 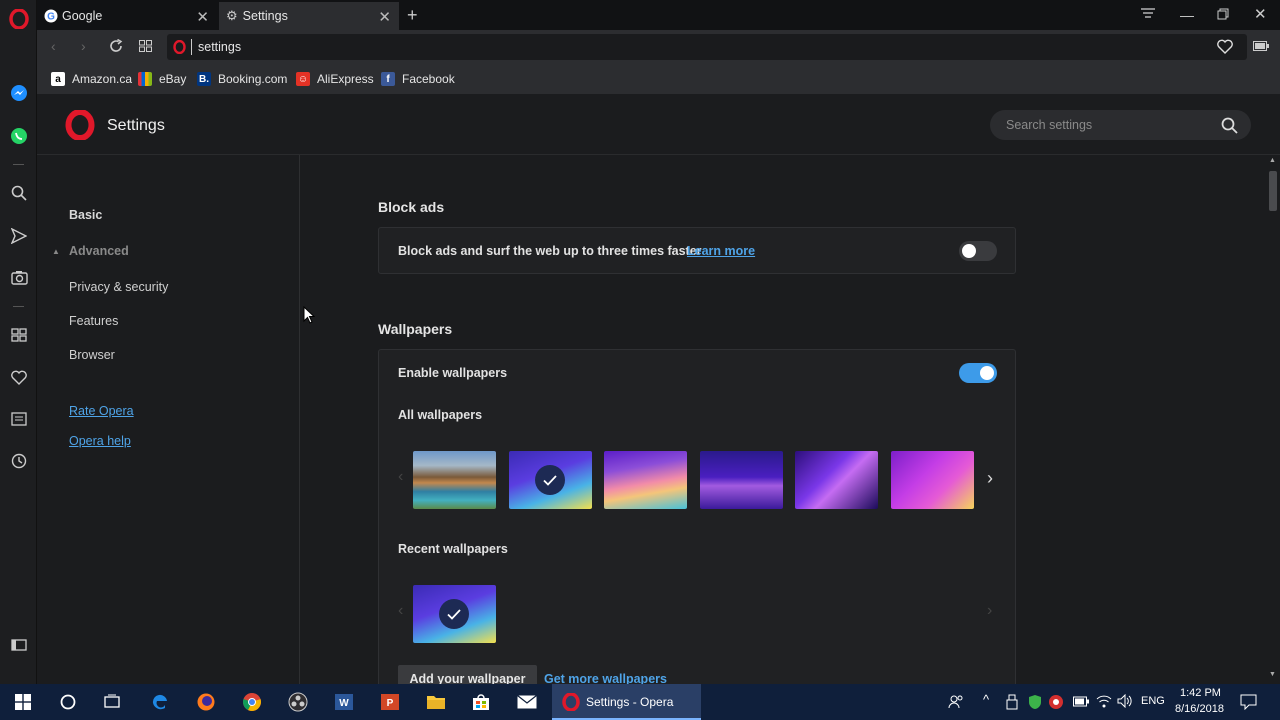 What do you see at coordinates (400, 477) in the screenshot?
I see `prev-arrow-icon: ‹` at bounding box center [400, 477].